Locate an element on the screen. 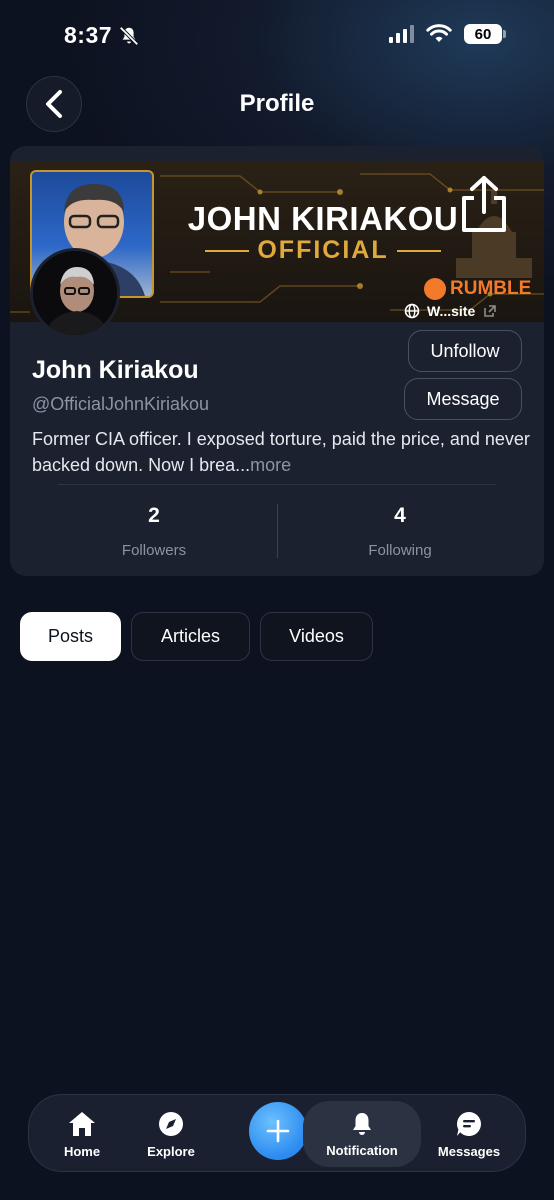  profile-name: John Kiriakou is located at coordinates (115, 370).